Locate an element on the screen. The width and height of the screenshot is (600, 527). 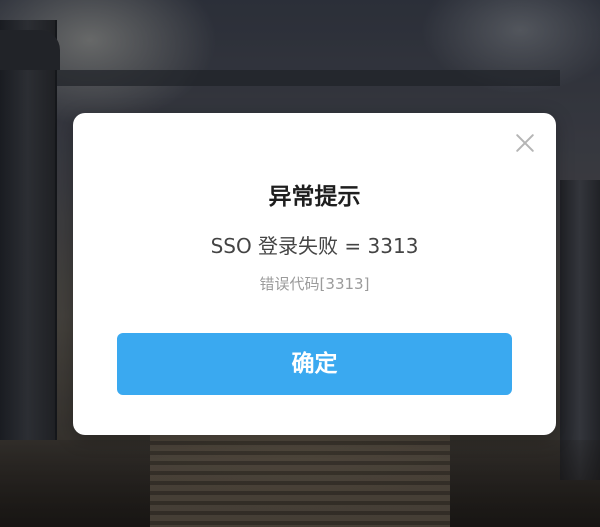
error-code-text: 错误代码[3313] is located at coordinates (314, 284).